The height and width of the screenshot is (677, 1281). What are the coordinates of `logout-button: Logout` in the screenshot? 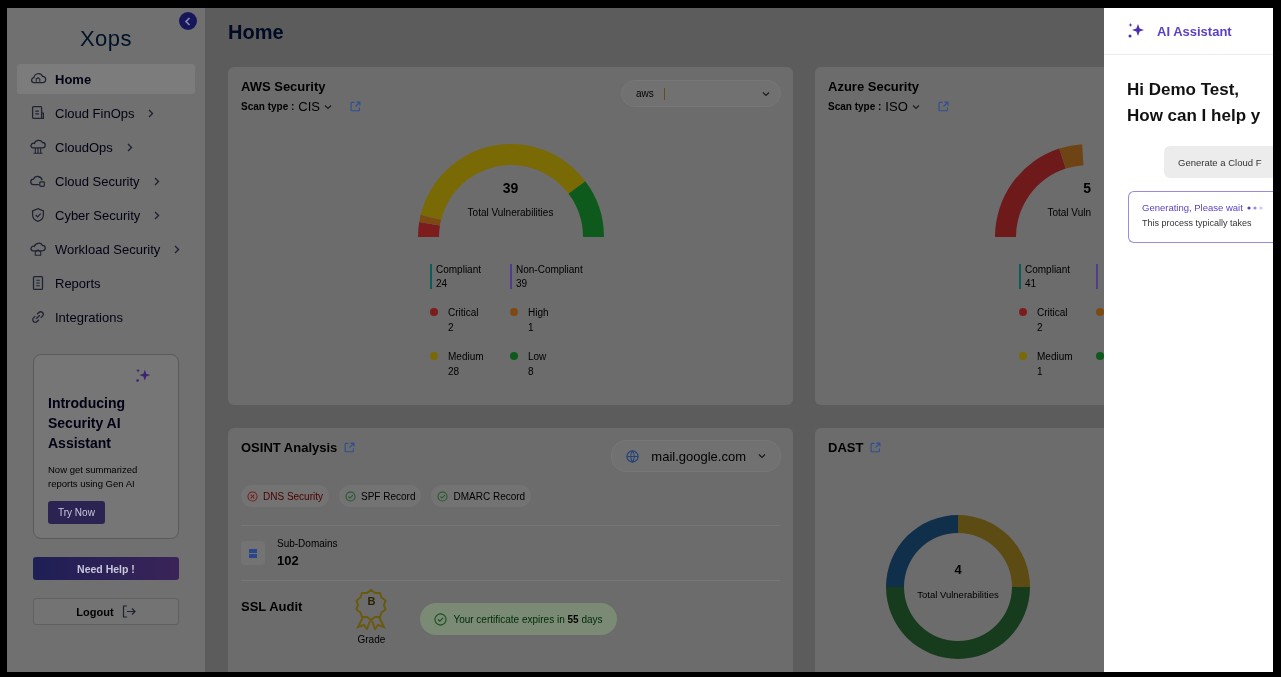 It's located at (106, 611).